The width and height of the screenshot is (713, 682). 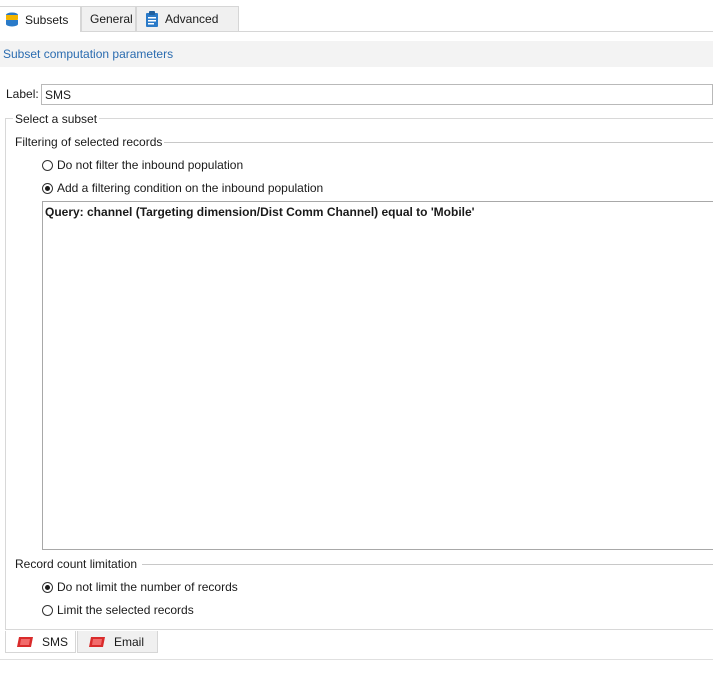 I want to click on tab-general: General, so click(x=108, y=18).